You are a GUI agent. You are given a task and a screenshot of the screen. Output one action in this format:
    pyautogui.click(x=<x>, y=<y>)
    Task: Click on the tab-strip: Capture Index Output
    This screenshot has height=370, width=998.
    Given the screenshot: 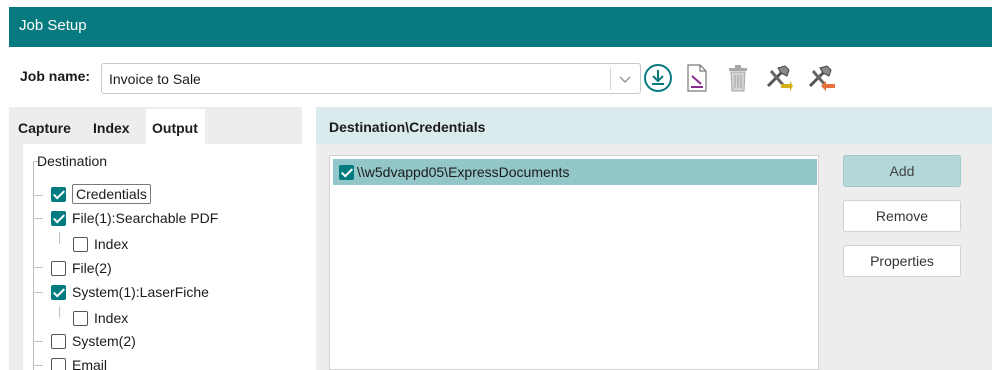 What is the action you would take?
    pyautogui.click(x=155, y=125)
    